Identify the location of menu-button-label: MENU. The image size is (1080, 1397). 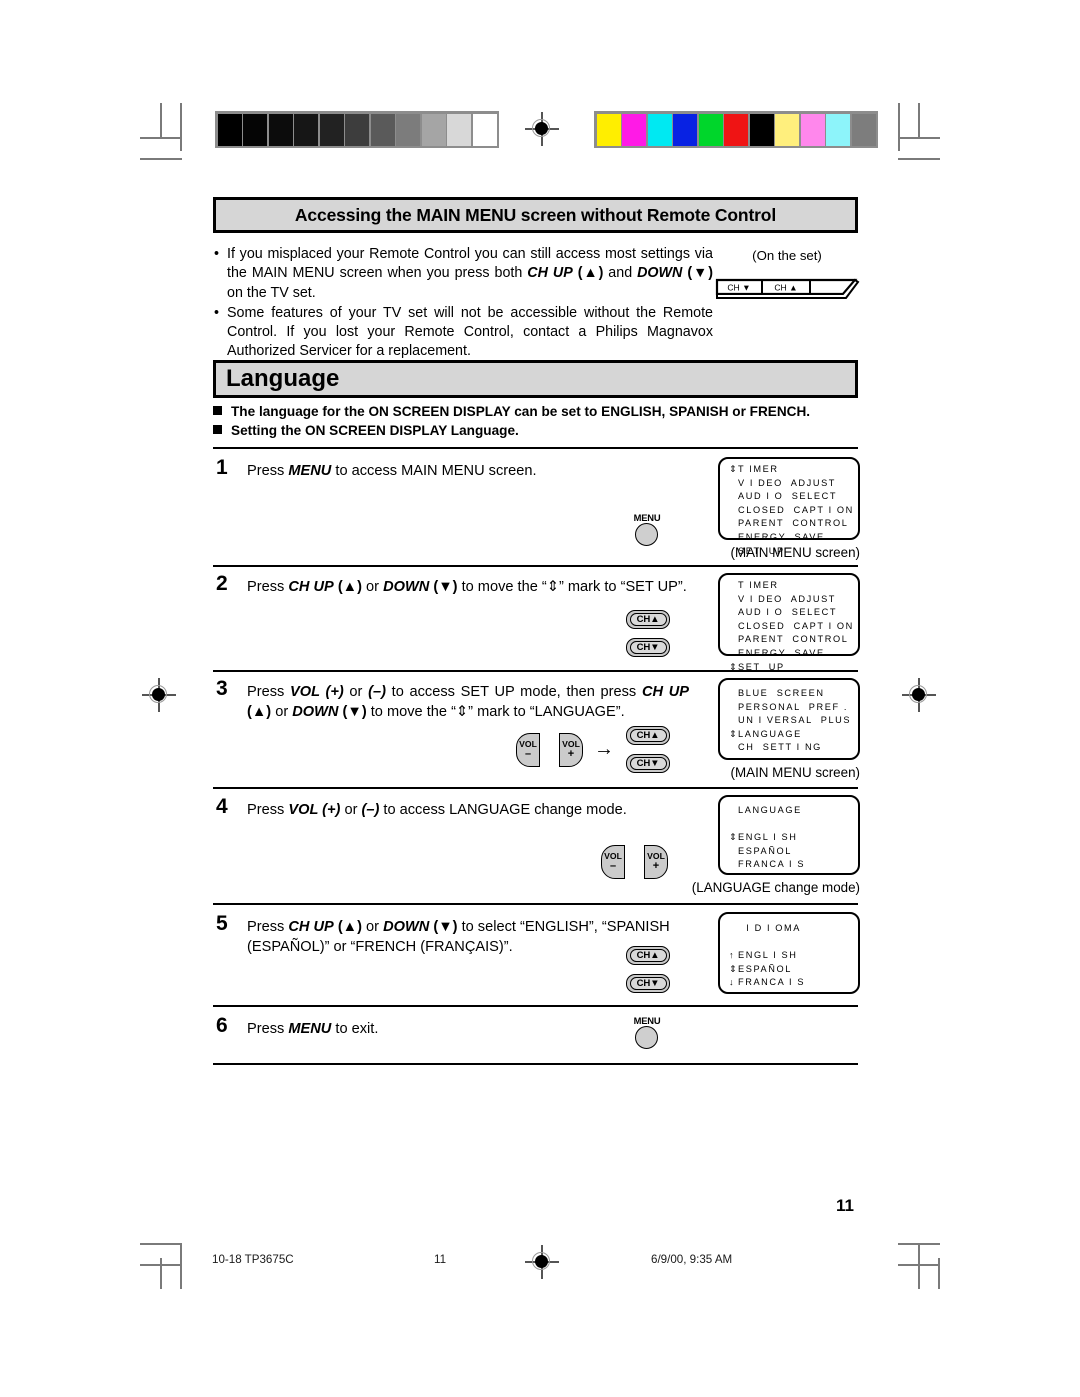
(647, 1020).